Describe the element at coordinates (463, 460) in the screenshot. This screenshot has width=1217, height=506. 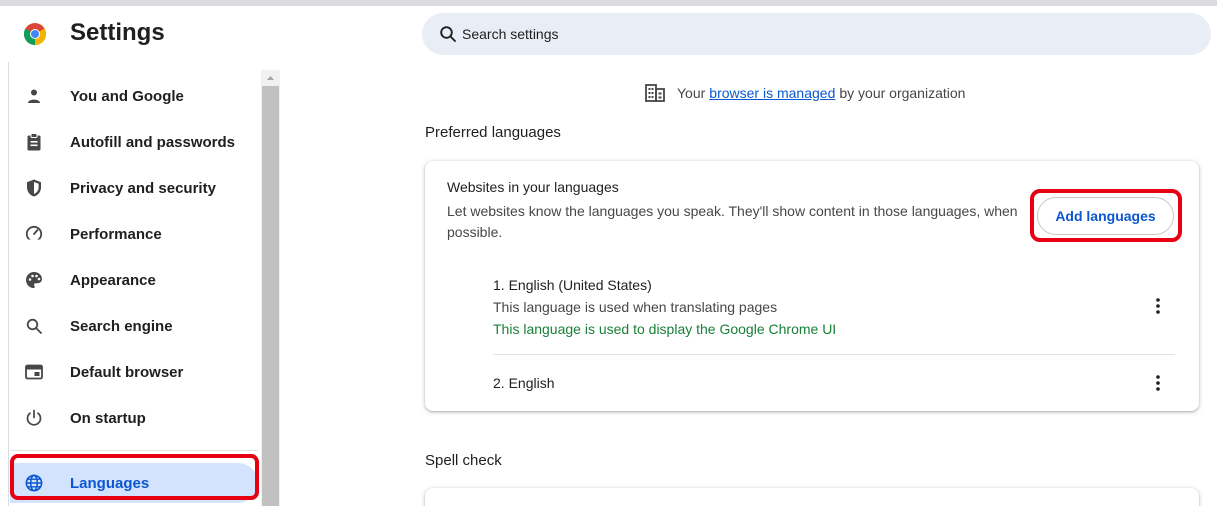
I see `section-title-spell-check: Spell check` at that location.